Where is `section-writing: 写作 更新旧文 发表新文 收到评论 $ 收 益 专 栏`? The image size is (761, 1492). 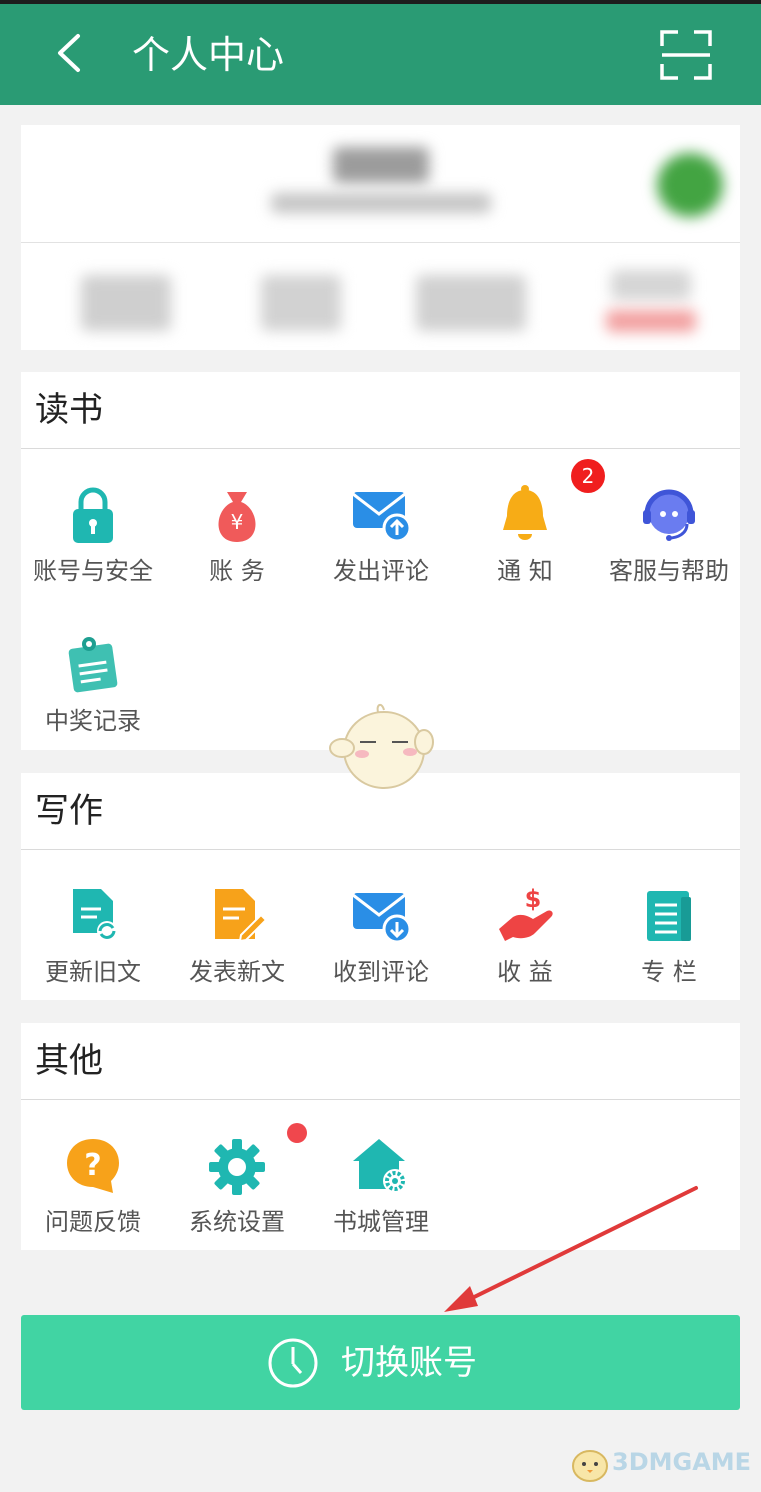
section-writing: 写作 更新旧文 发表新文 收到评论 $ 收 益 专 栏 is located at coordinates (380, 886).